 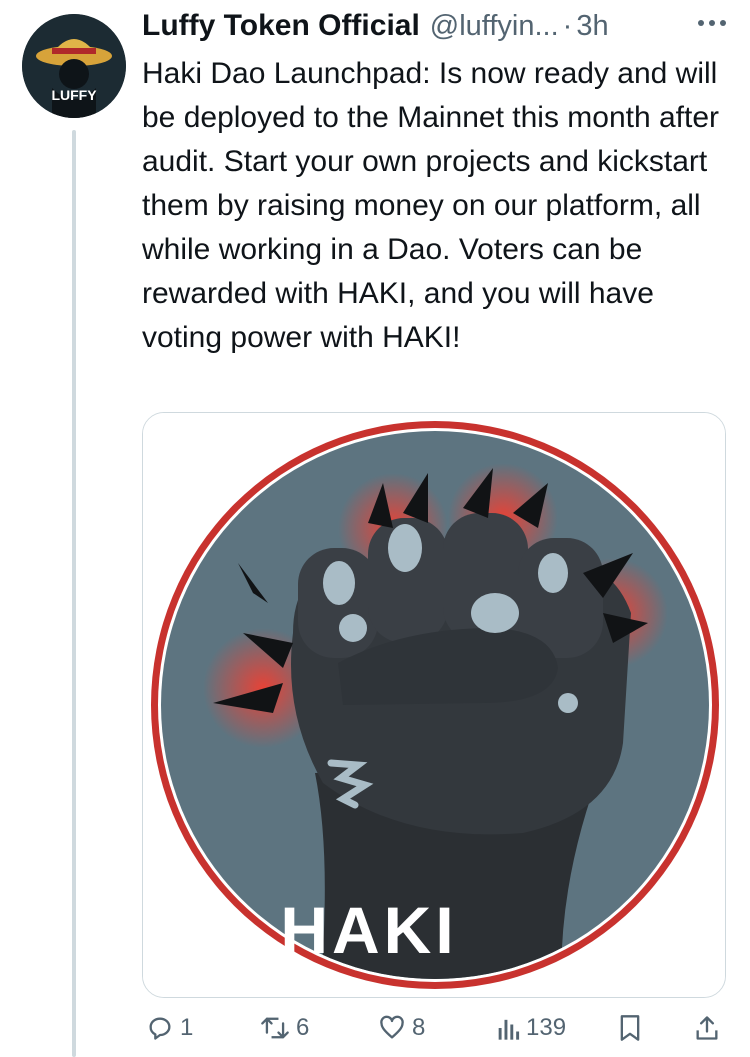 I want to click on retweet-button: 6, so click(x=284, y=1028).